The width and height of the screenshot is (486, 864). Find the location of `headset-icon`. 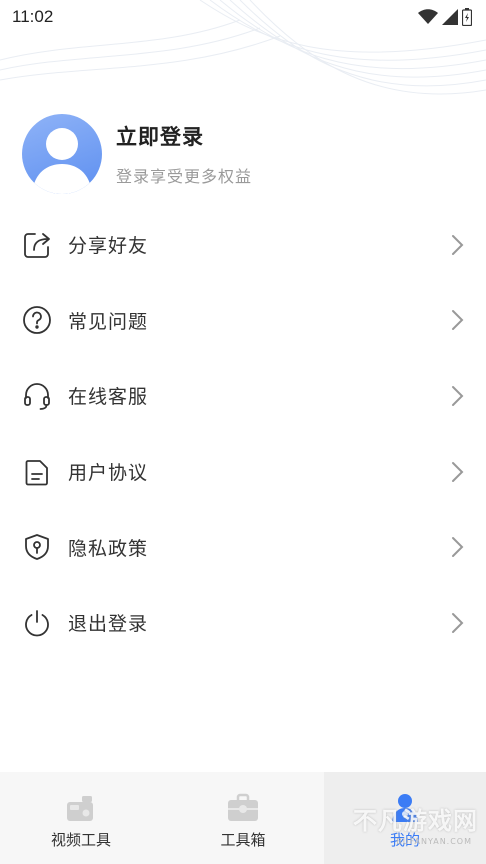

headset-icon is located at coordinates (37, 396).